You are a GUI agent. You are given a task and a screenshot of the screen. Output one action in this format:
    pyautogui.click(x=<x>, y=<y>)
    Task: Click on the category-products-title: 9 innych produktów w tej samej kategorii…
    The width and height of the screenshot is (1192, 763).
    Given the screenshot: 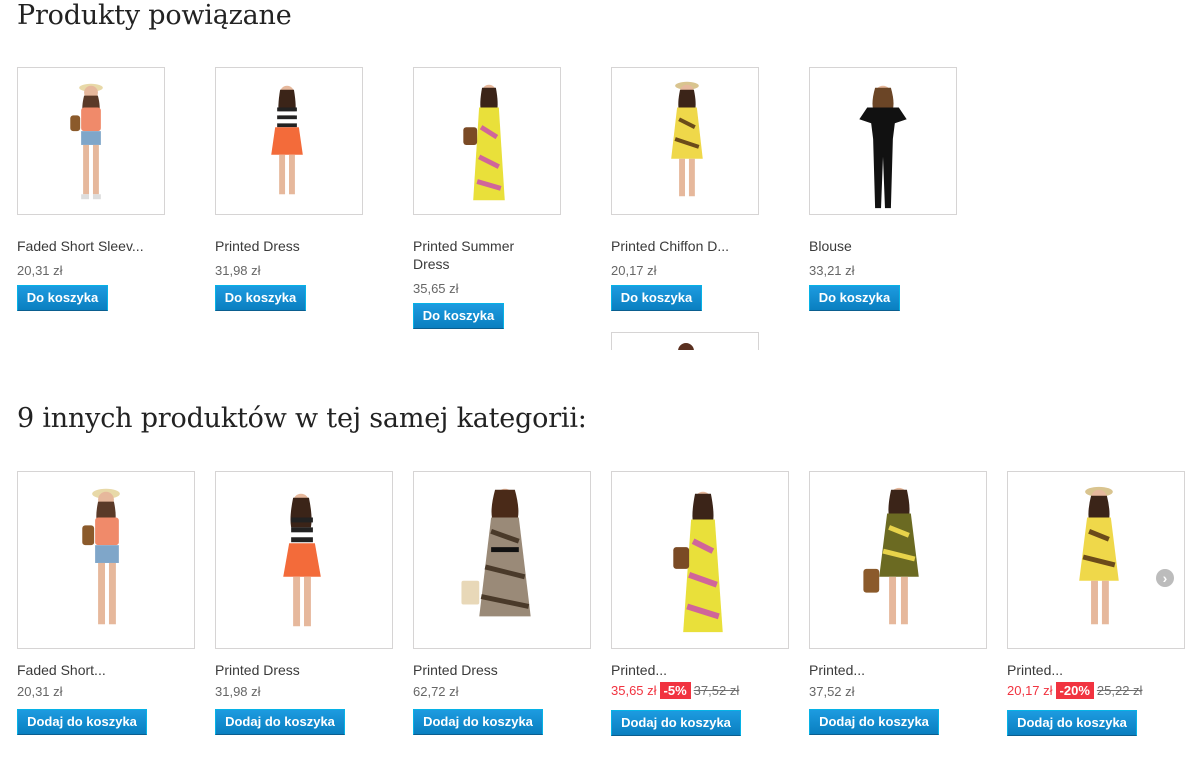 What is the action you would take?
    pyautogui.click(x=302, y=418)
    